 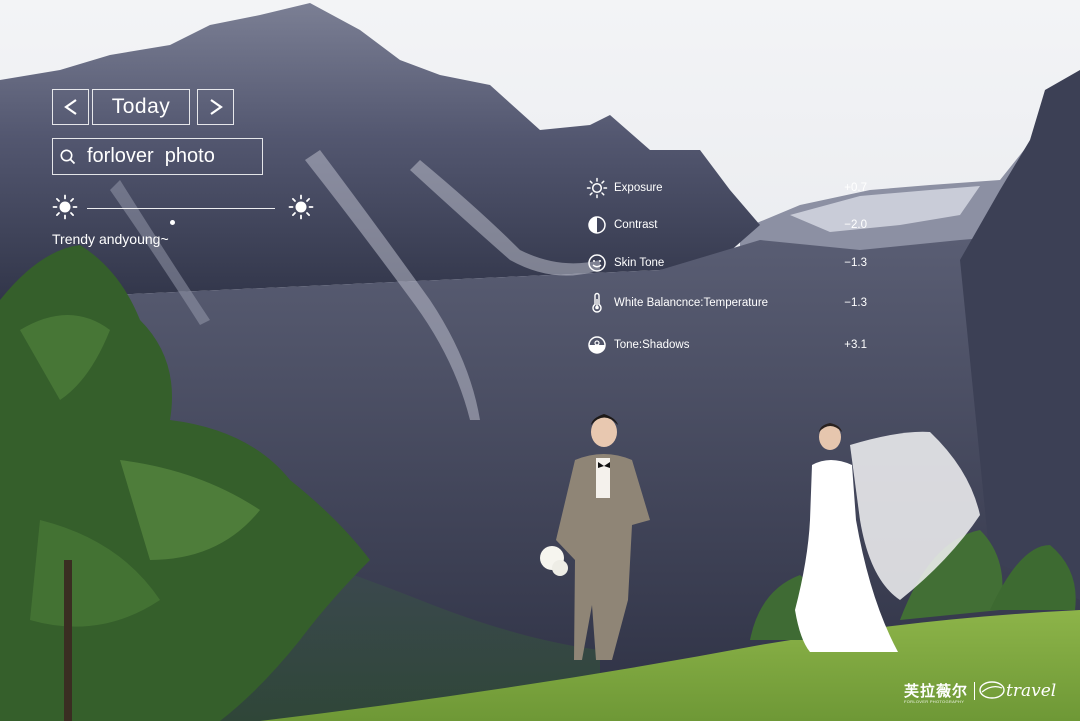 I want to click on next-button, so click(x=215, y=107).